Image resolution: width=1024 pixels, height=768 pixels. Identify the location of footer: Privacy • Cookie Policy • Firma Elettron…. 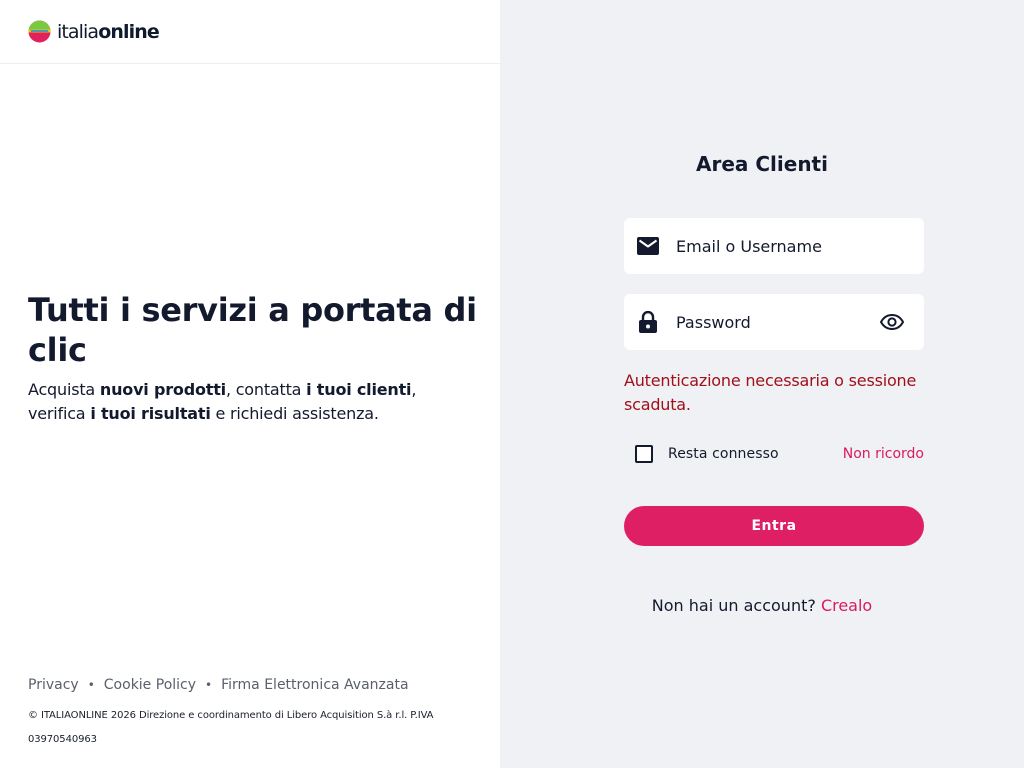
(248, 713).